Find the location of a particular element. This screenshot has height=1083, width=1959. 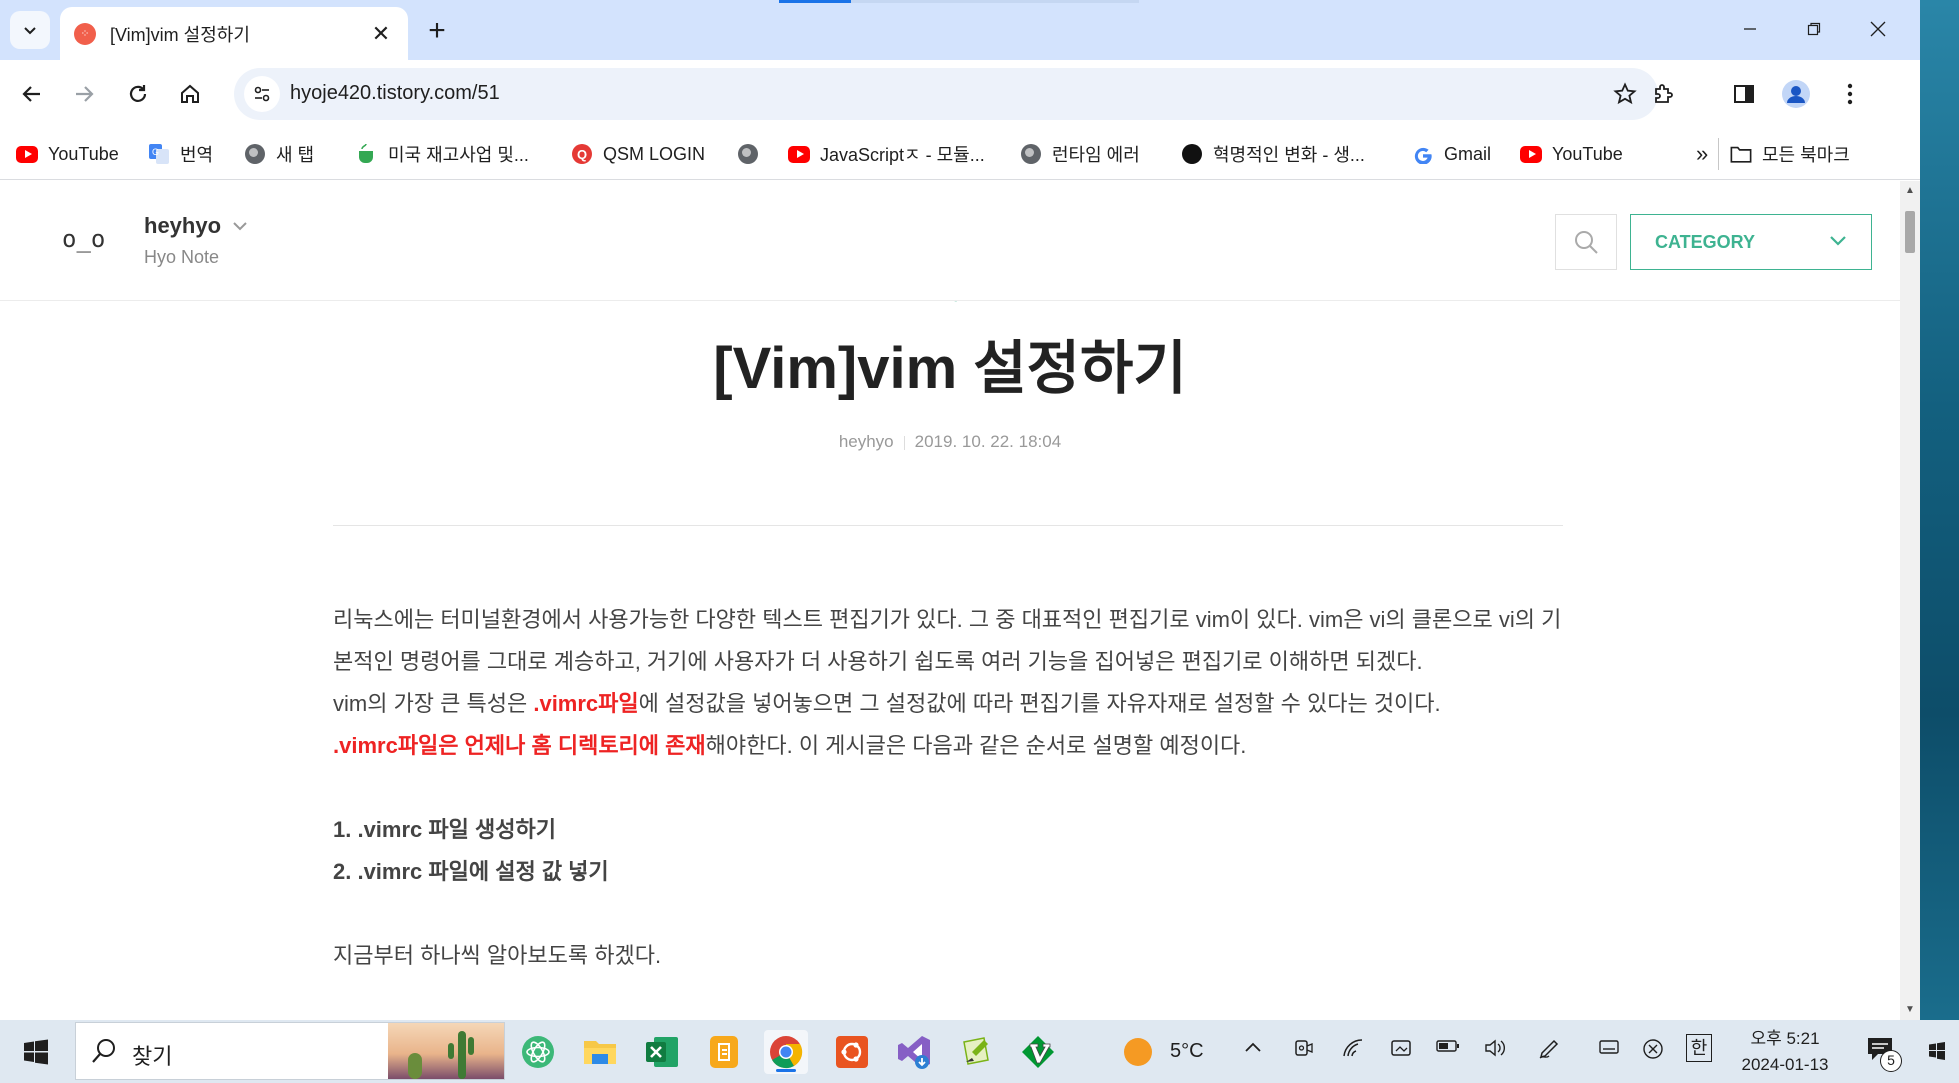

ubuntu-icon is located at coordinates (852, 1052).